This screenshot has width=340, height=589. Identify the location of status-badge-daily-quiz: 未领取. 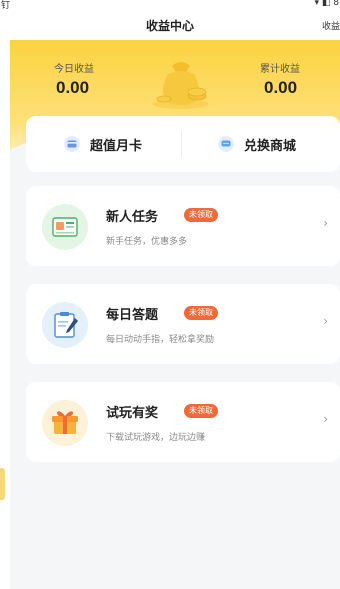
(201, 313).